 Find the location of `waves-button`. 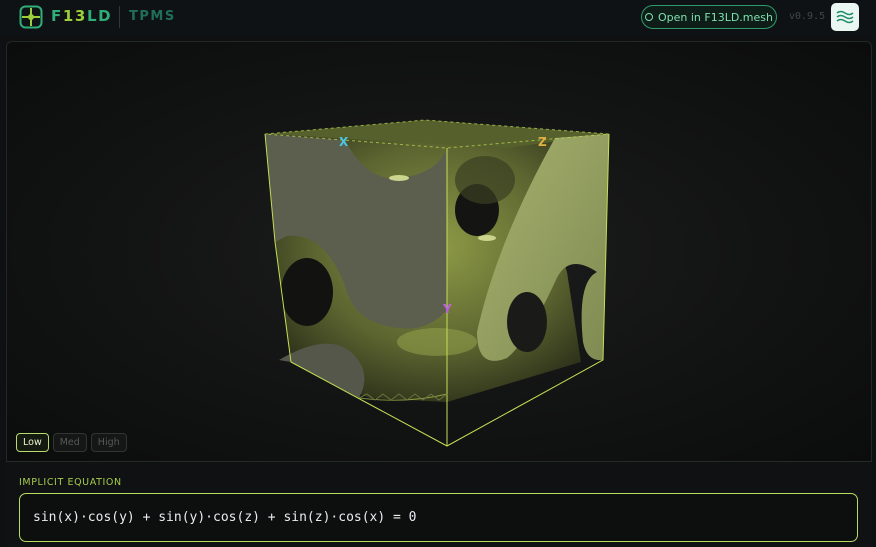

waves-button is located at coordinates (845, 17).